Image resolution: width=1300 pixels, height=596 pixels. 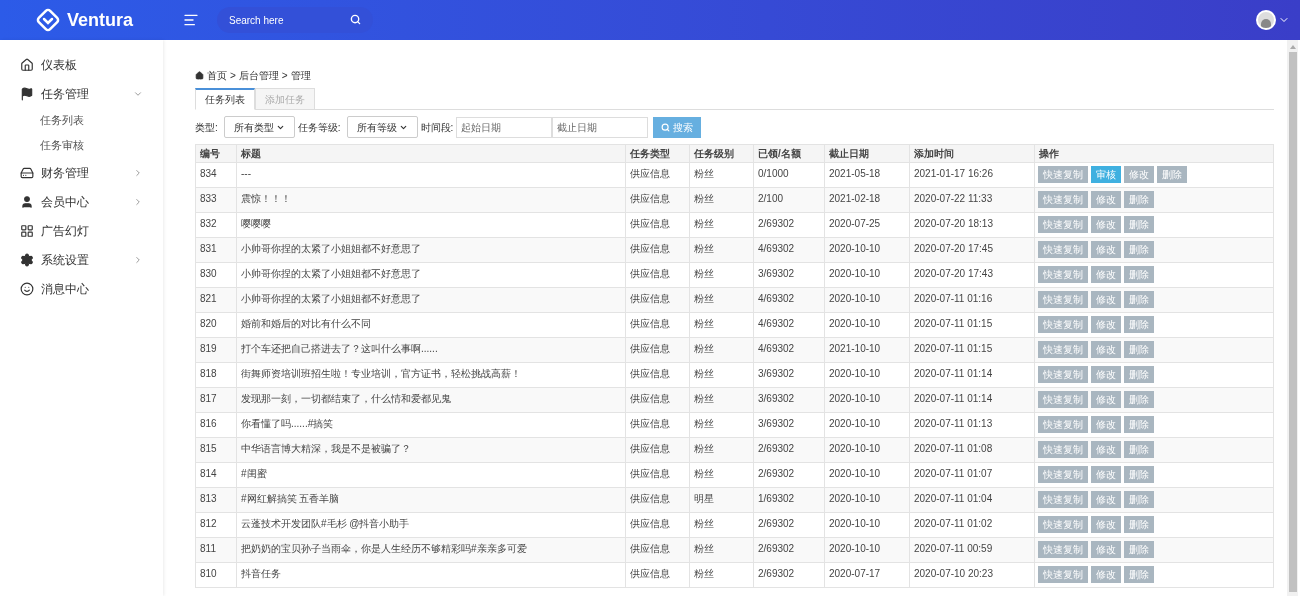 I want to click on breadcrumb-item: 管理, so click(x=300, y=75).